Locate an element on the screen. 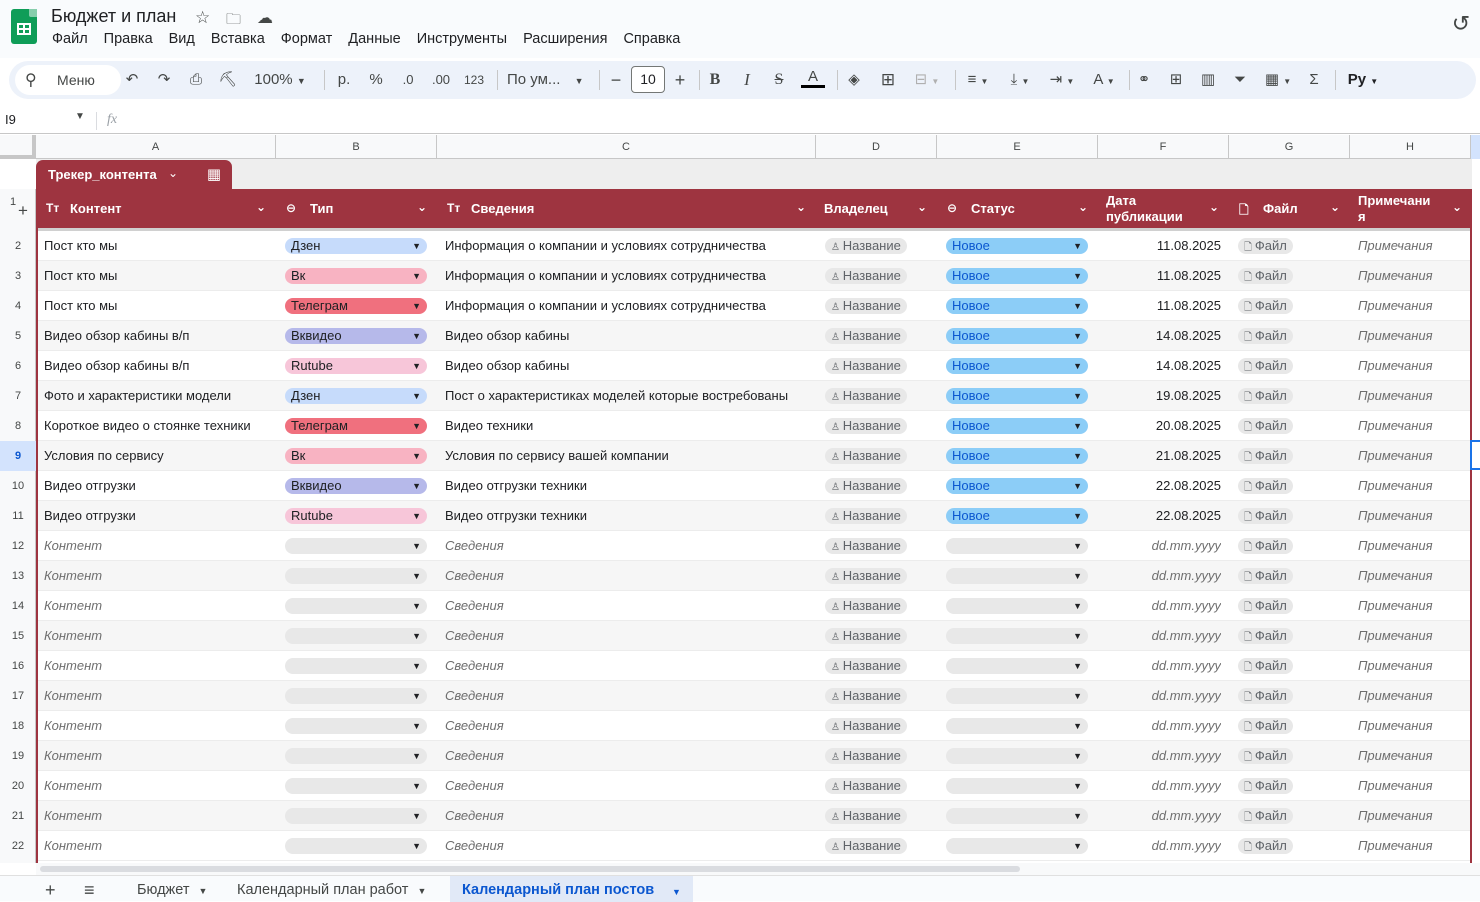 The image size is (1480, 902). input-tools-button: Ру ▼ is located at coordinates (1363, 80).